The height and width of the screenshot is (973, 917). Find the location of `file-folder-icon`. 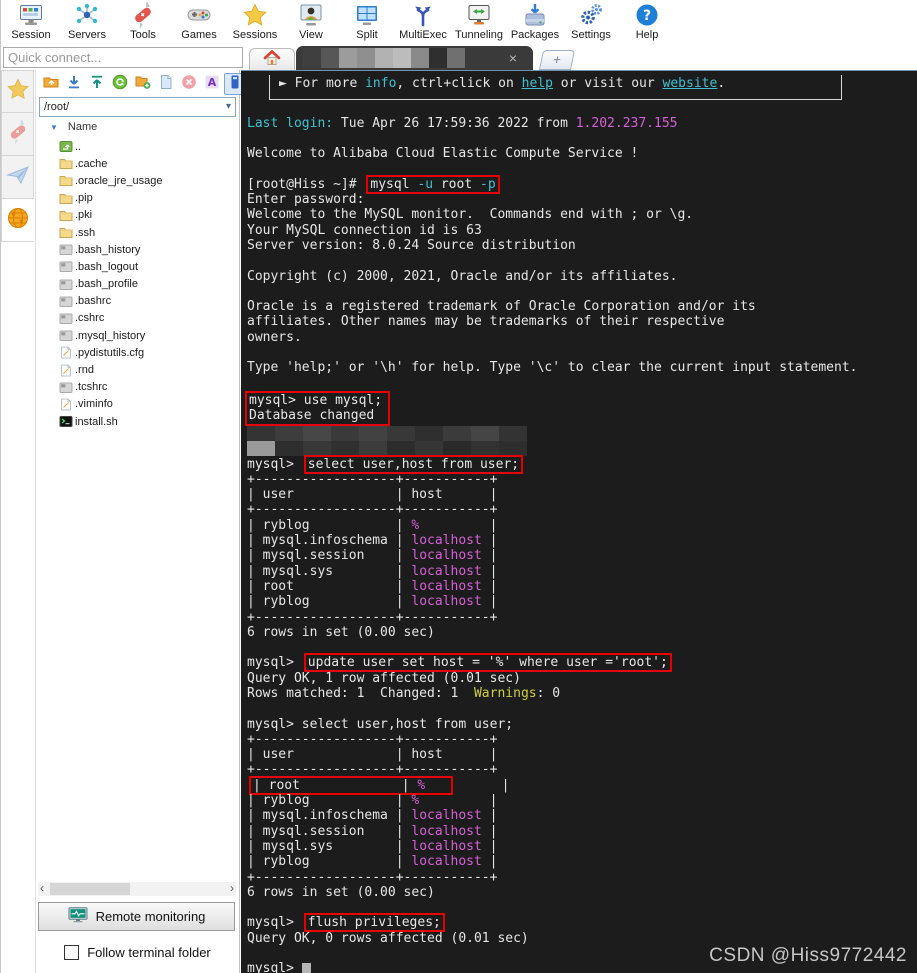

file-folder-icon is located at coordinates (67, 215).